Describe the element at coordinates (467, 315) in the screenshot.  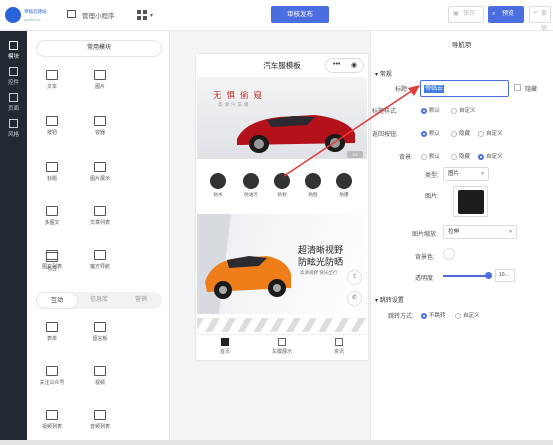
I see `jump-custom: 自定义` at that location.